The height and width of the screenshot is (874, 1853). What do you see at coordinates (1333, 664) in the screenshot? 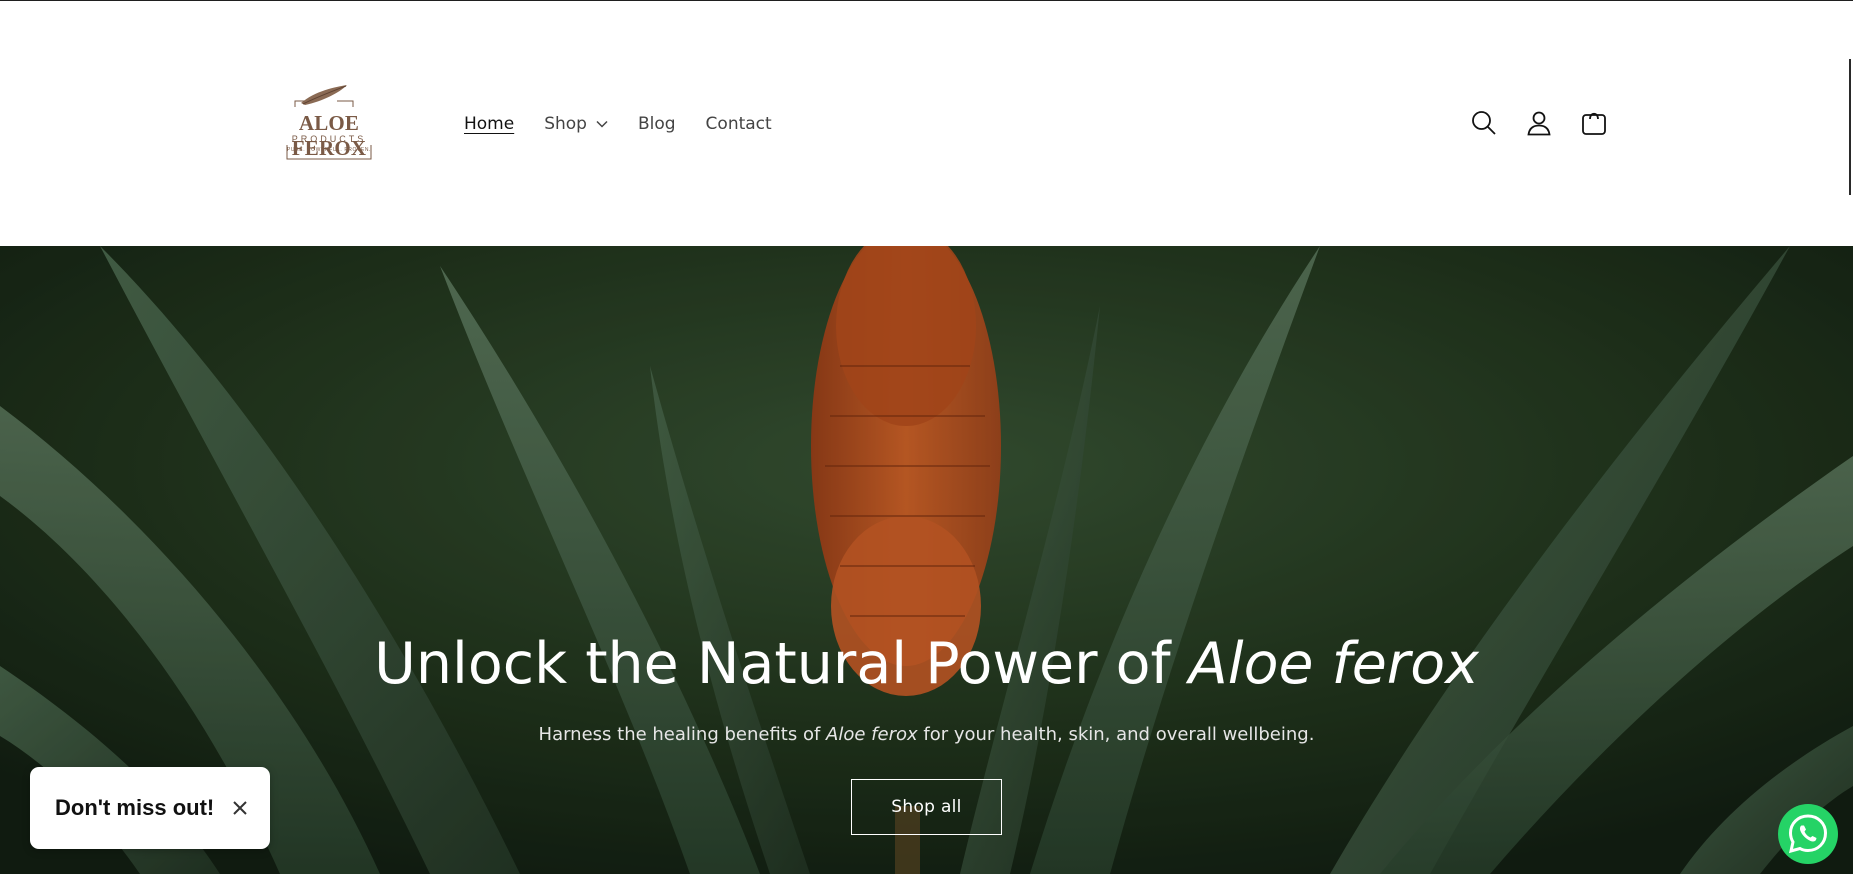
I see `hero-title-italic: Aloe ferox` at bounding box center [1333, 664].